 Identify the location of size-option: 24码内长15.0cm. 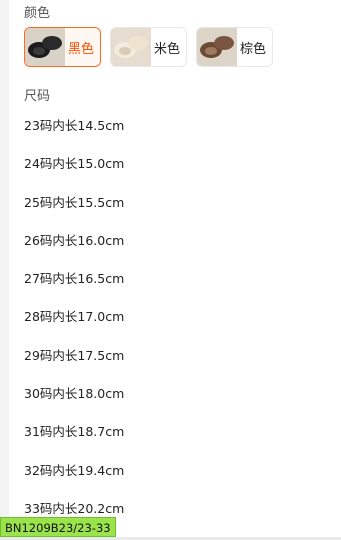
(74, 173).